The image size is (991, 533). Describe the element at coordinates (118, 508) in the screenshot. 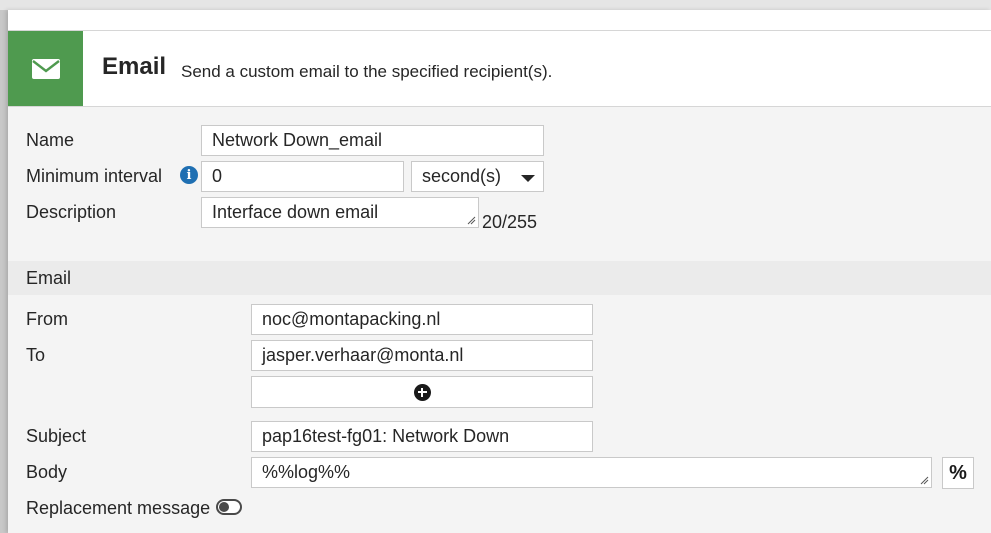

I see `replacement-message-label: Replacement message` at that location.